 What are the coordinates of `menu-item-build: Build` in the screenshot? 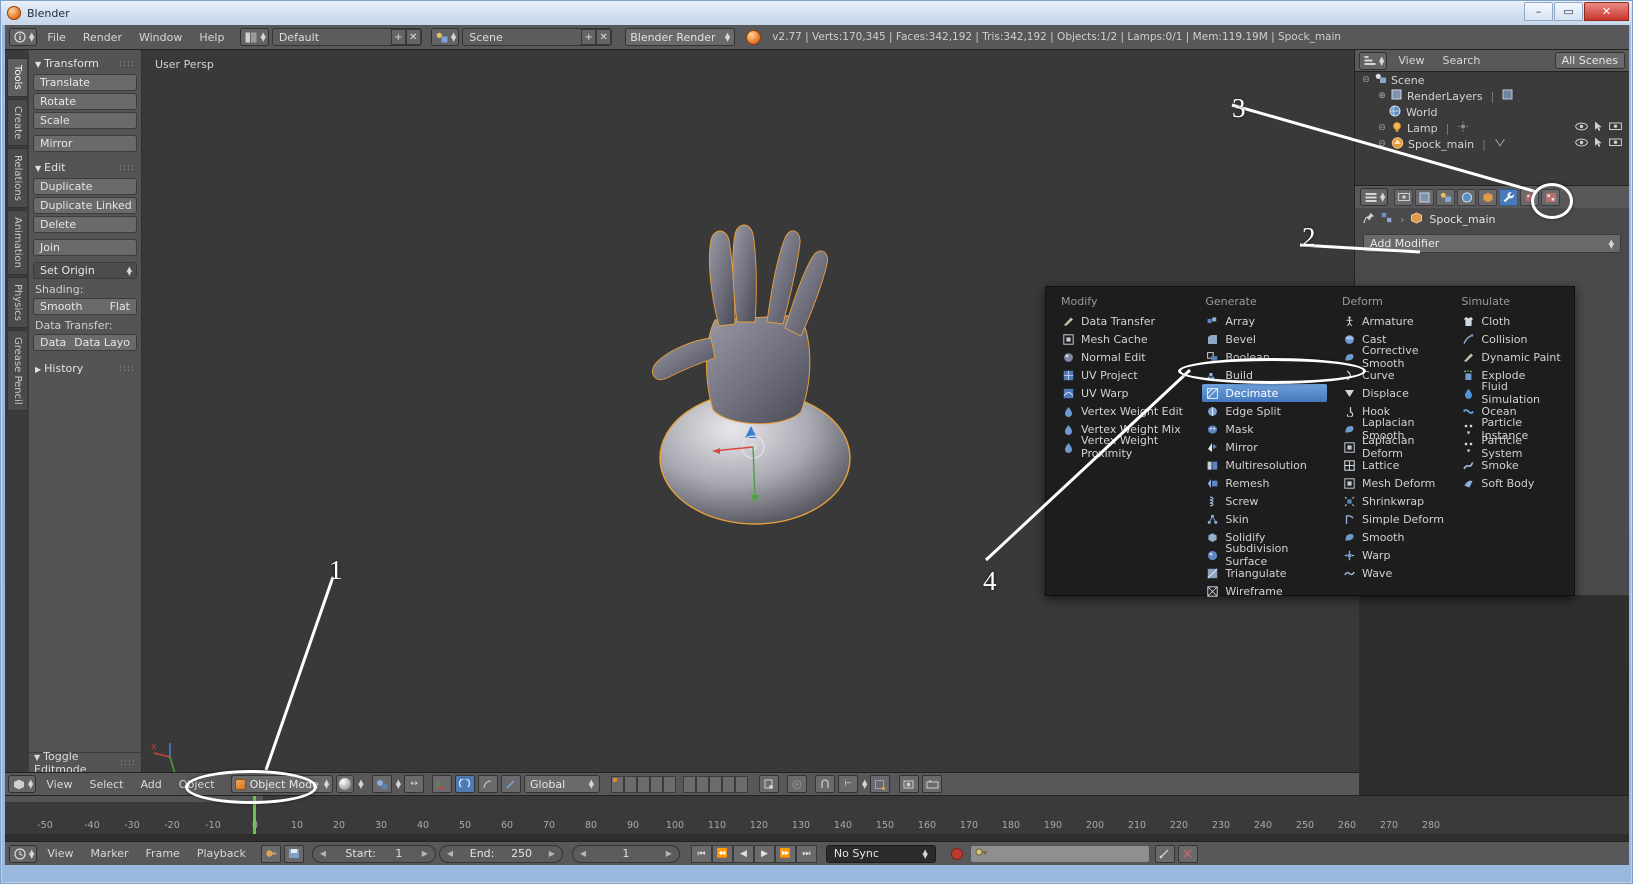 It's located at (1264, 375).